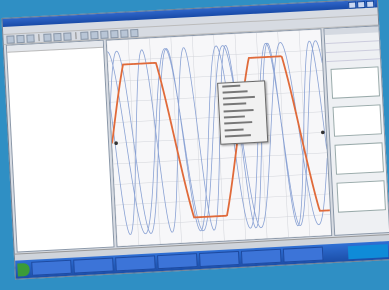  What do you see at coordinates (352, 4) in the screenshot?
I see `minimize-button` at bounding box center [352, 4].